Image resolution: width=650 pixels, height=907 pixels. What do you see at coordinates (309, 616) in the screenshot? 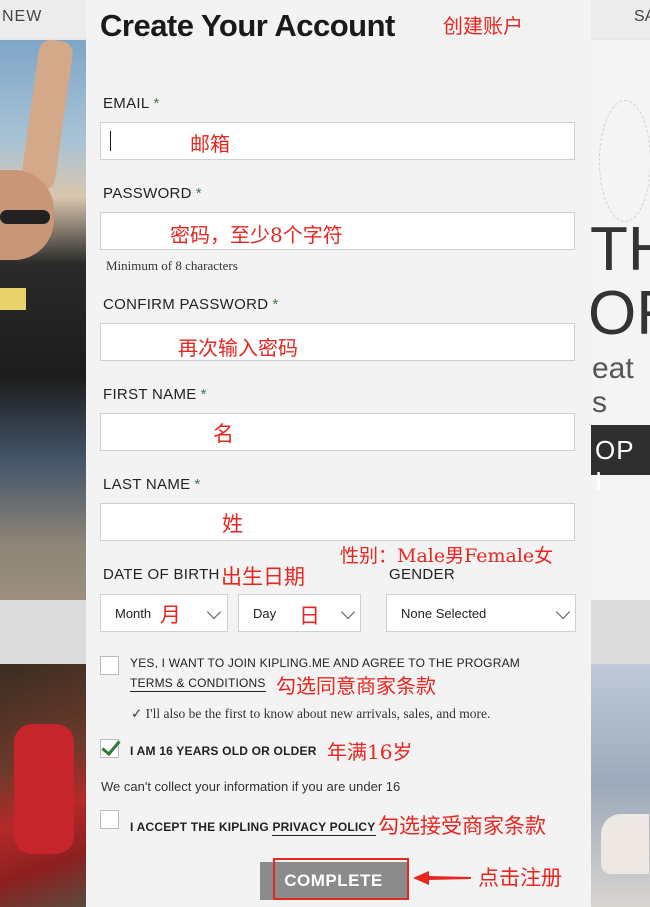
I see `annotation-day: 日` at bounding box center [309, 616].